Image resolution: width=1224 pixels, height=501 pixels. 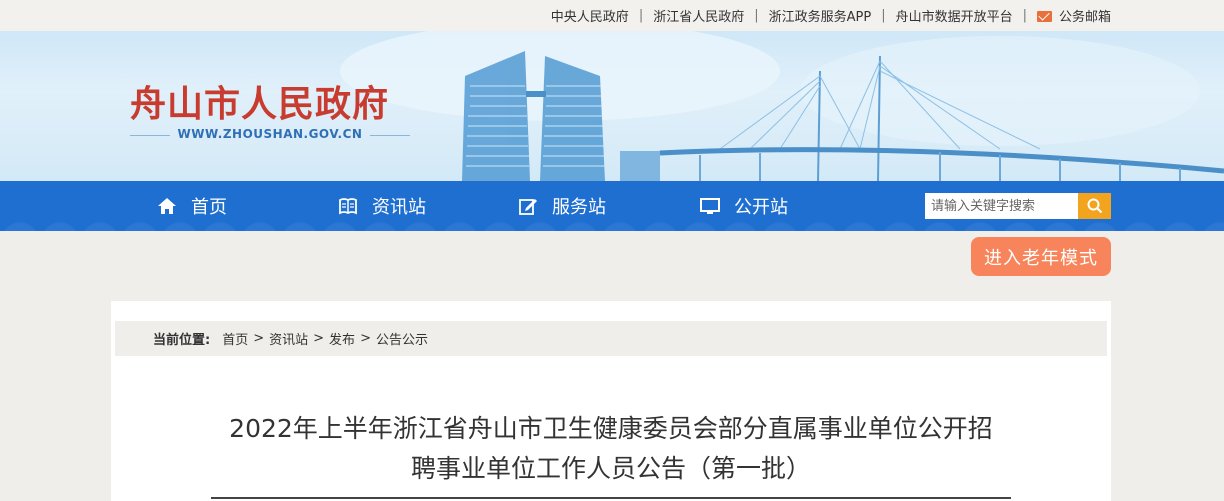 I want to click on link-data-platform: 舟山市数据开放平台, so click(x=954, y=15).